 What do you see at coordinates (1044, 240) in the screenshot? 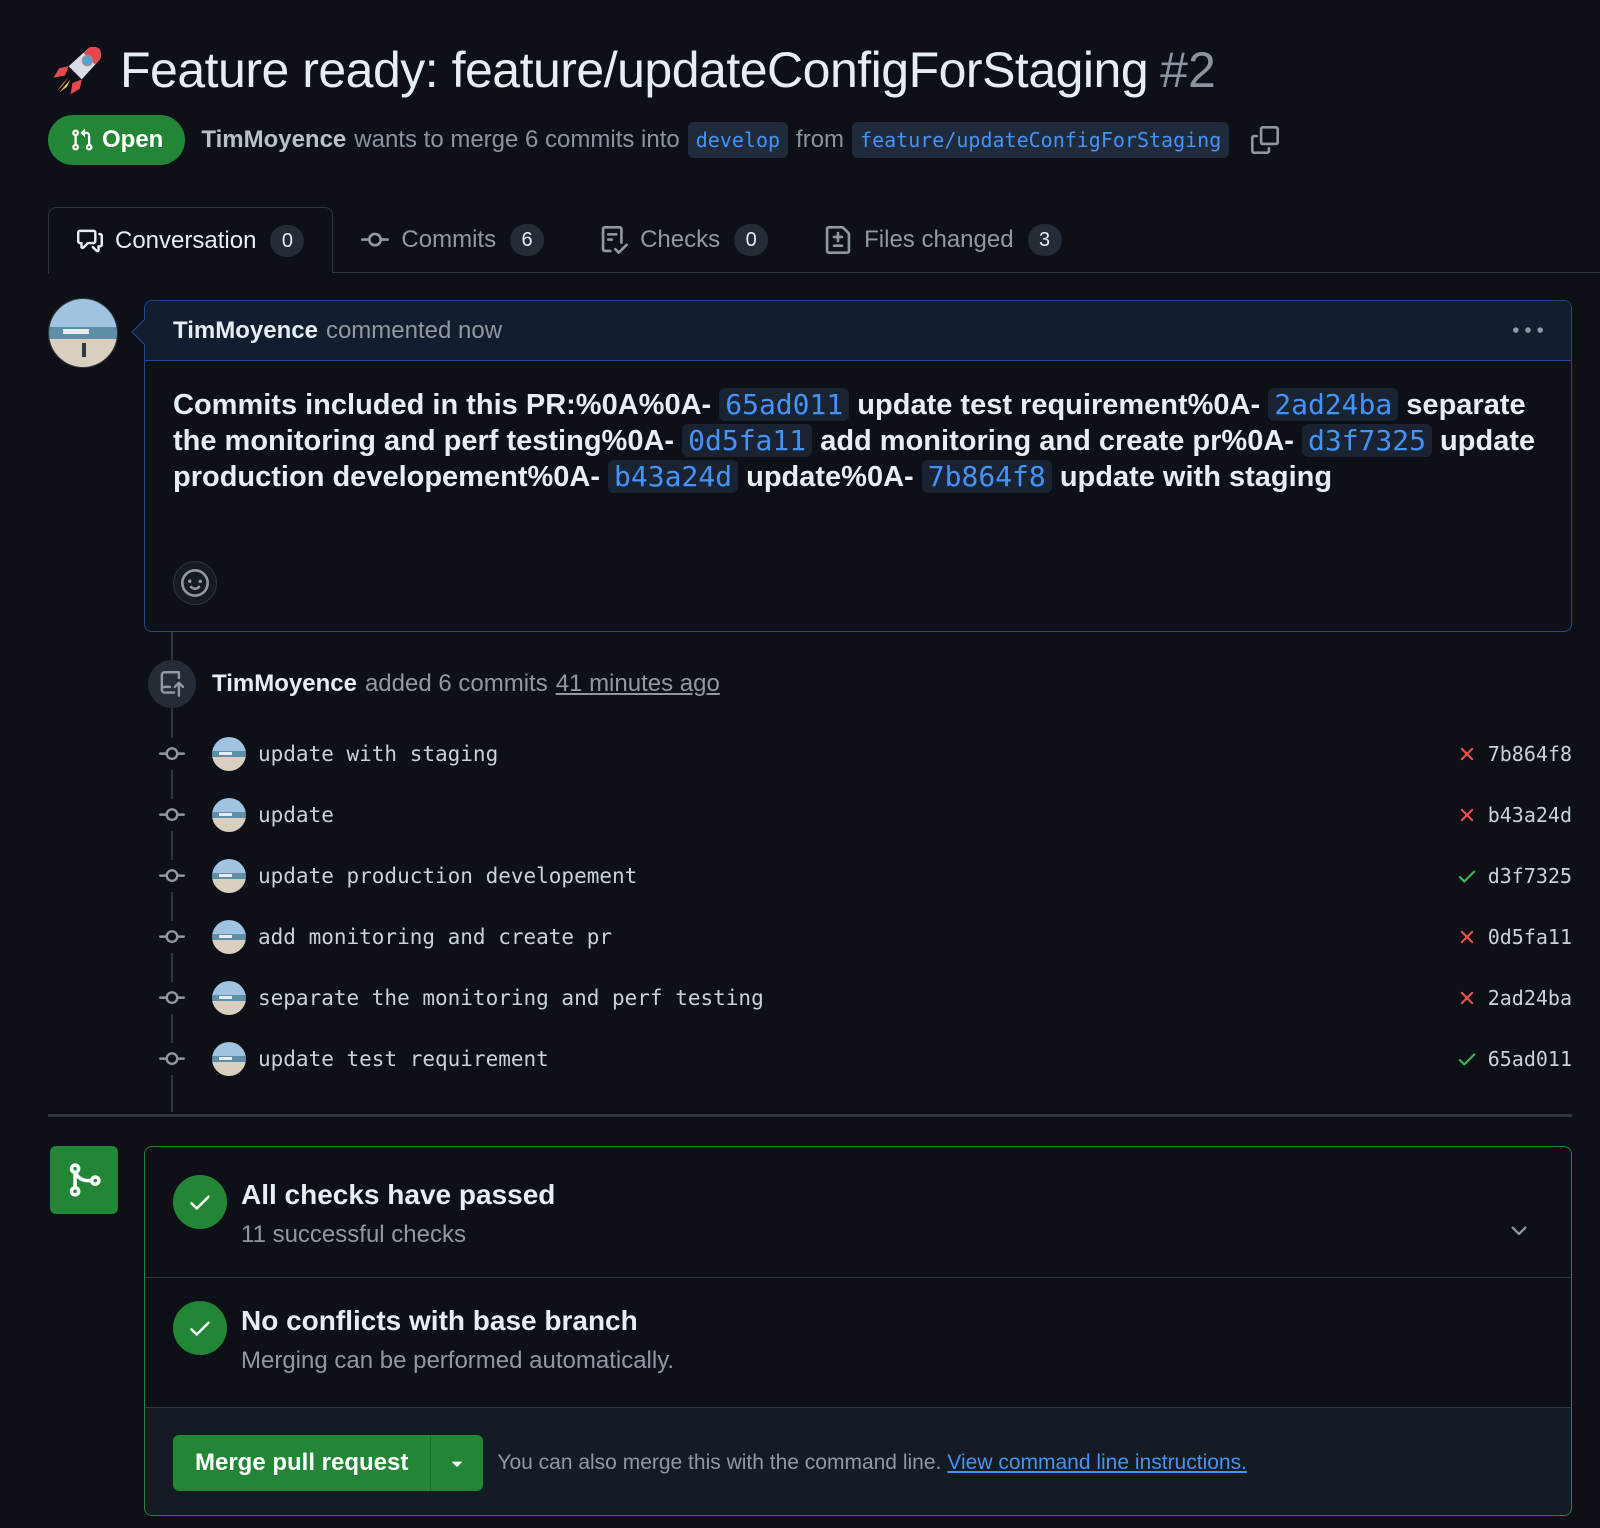
I see `tab-count: 3` at bounding box center [1044, 240].